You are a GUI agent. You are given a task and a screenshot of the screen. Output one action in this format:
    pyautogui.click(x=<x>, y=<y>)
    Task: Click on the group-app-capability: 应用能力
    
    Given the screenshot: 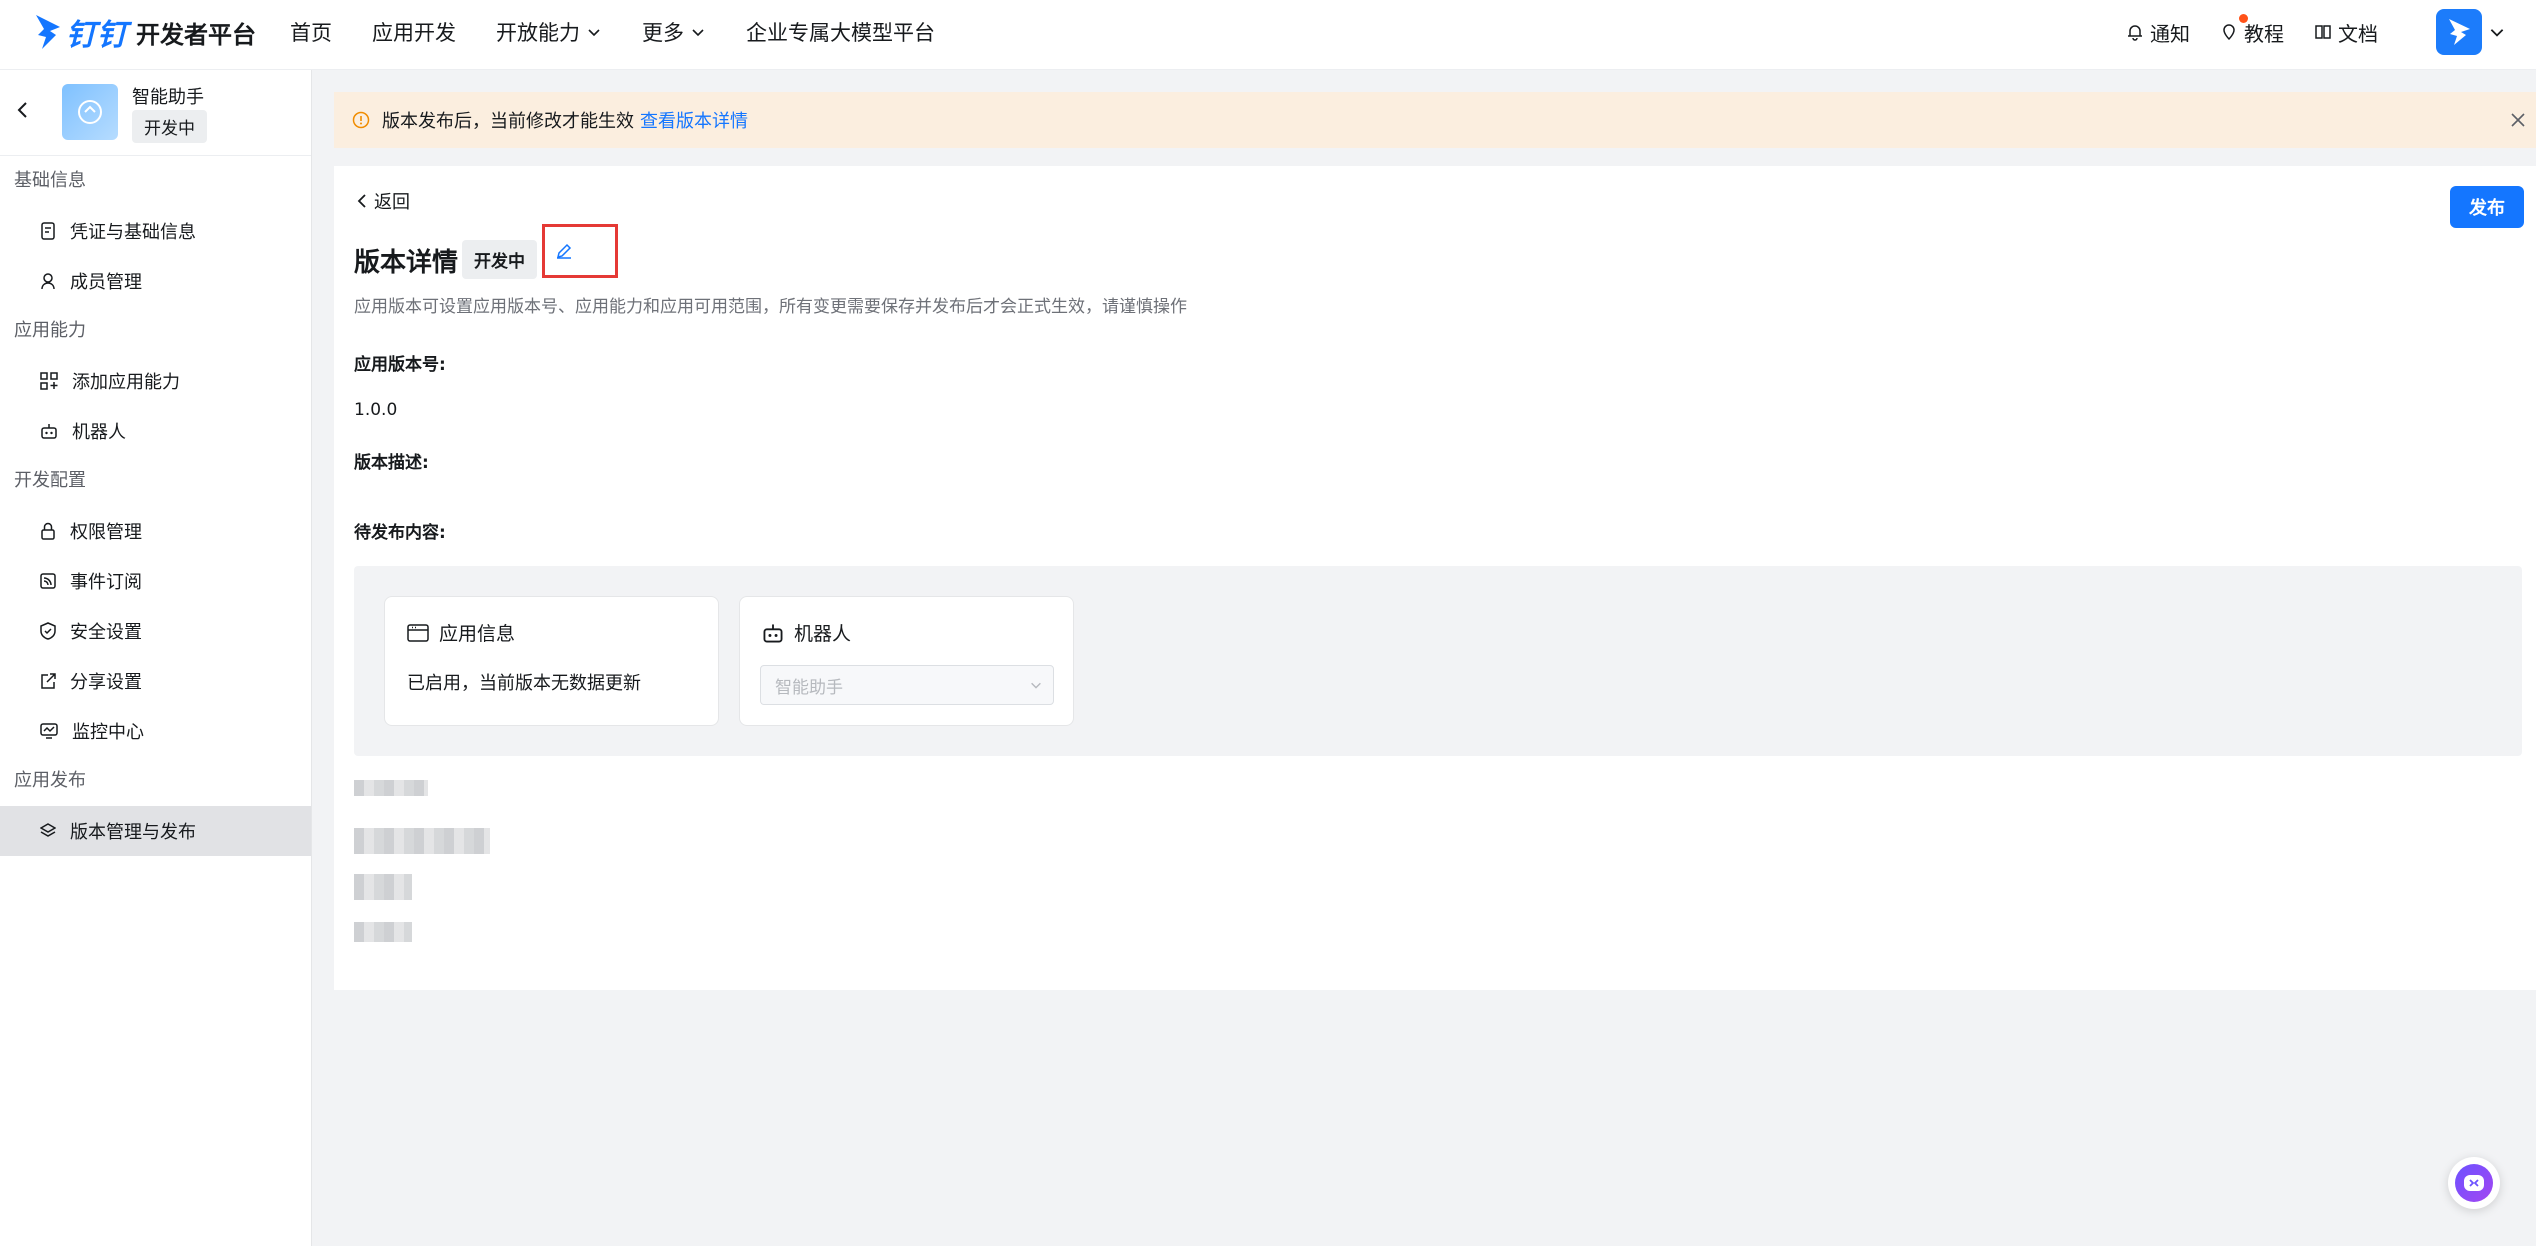 What is the action you would take?
    pyautogui.click(x=50, y=330)
    